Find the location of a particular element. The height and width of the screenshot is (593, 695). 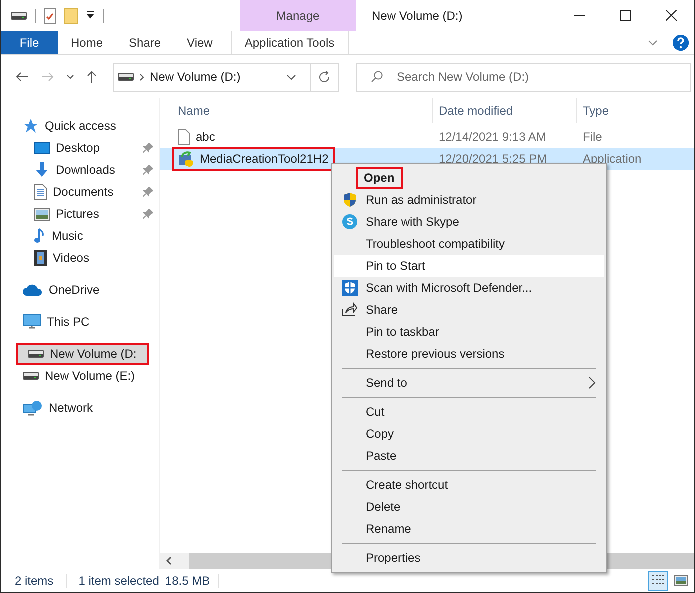

maximize-icon is located at coordinates (625, 15).